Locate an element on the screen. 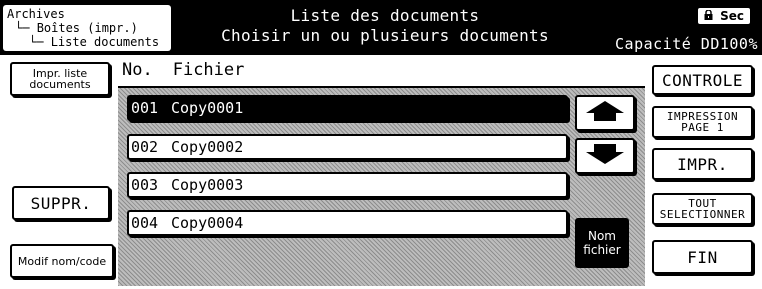  modify-button-label: Modif nom/code is located at coordinates (62, 261).